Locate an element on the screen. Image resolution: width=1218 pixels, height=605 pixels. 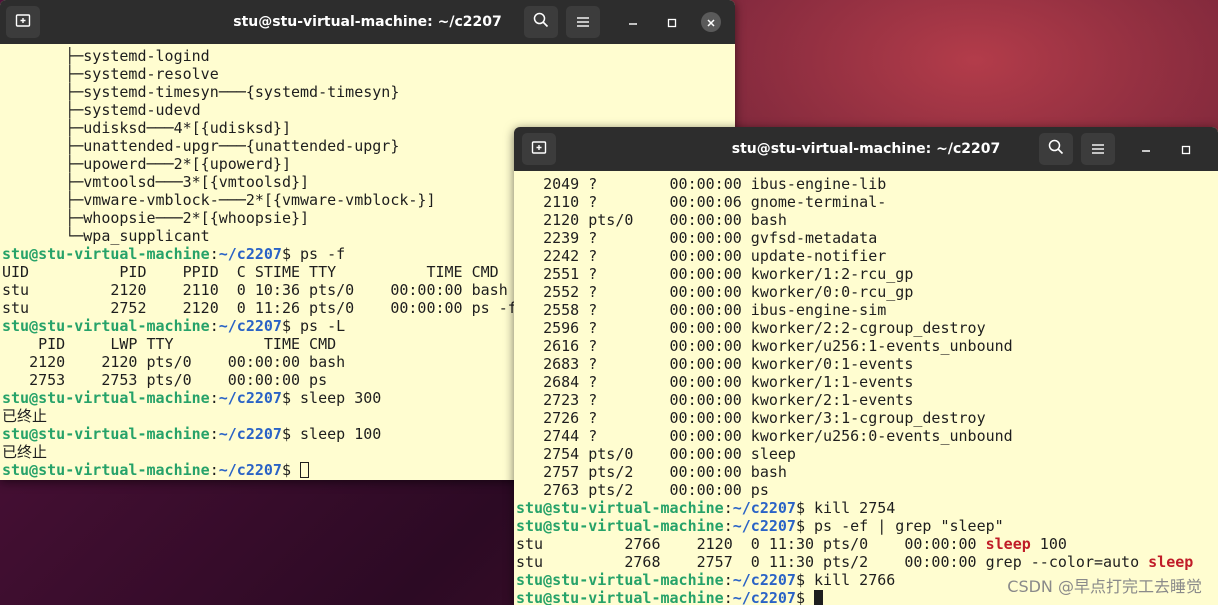
output-line: ├─systemd-resolve is located at coordinates (110, 74).